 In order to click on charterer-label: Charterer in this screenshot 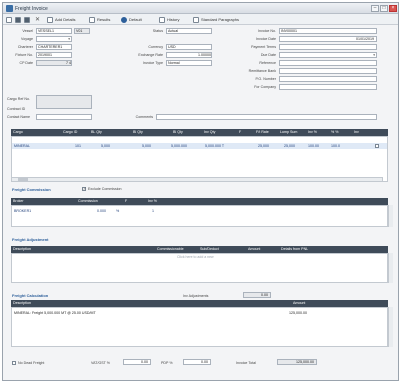, I will do `click(25, 47)`.